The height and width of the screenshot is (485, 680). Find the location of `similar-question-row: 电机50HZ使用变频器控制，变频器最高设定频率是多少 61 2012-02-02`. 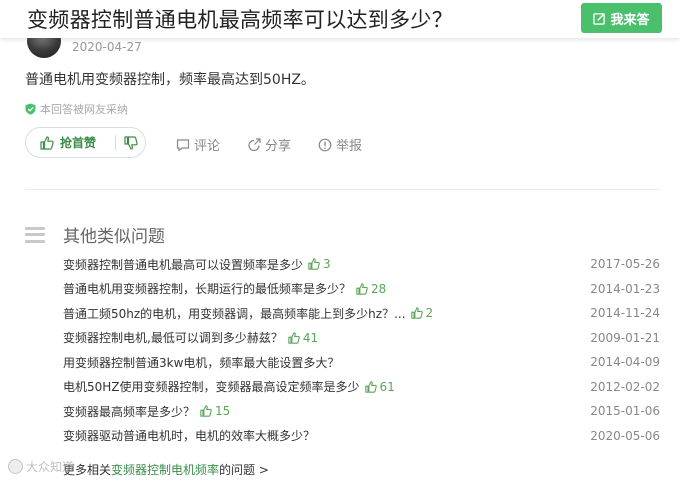

similar-question-row: 电机50HZ使用变频器控制，变频器最高设定频率是多少 61 2012-02-02 is located at coordinates (361, 387).